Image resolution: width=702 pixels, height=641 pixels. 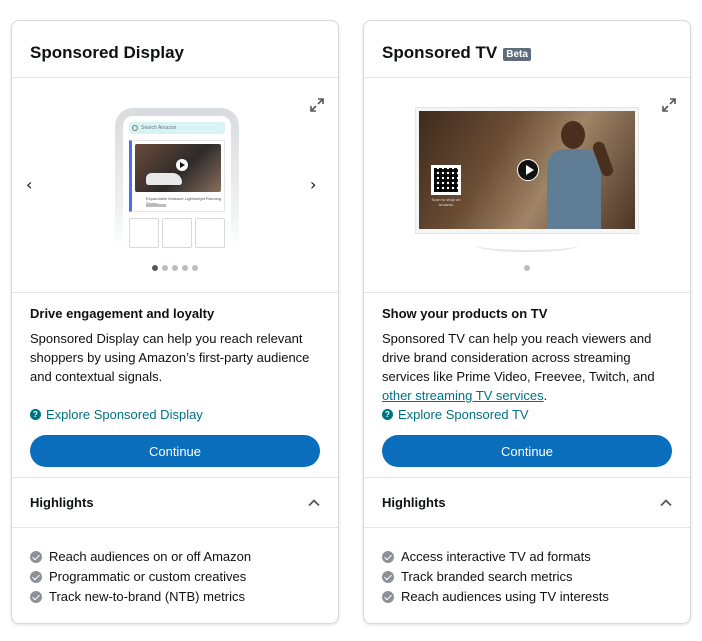 I want to click on highlight-text: Access interactive TV ad formats, so click(x=496, y=556).